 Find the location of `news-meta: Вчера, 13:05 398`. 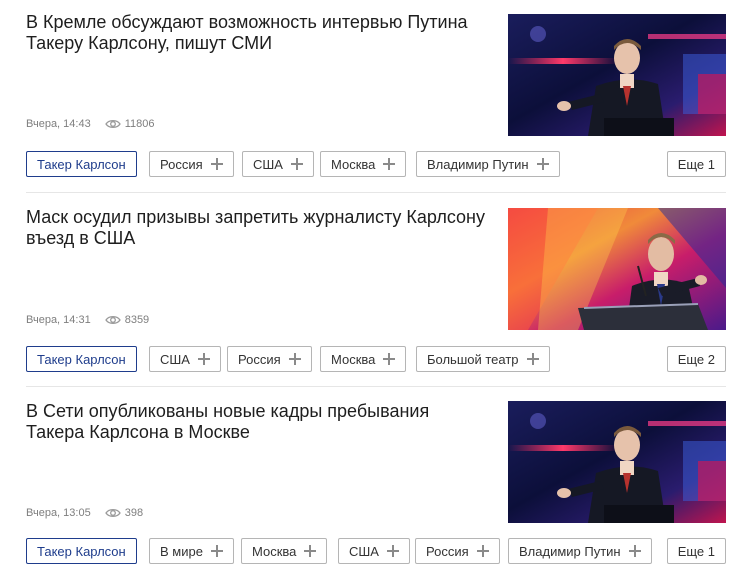

news-meta: Вчера, 13:05 398 is located at coordinates (84, 513).